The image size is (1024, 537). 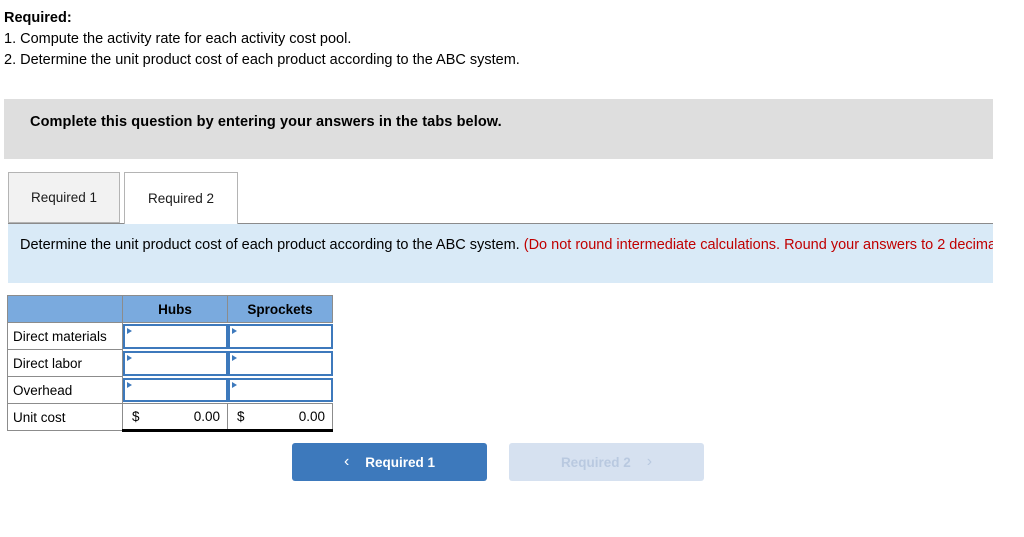 I want to click on tab-required-2-label: Required 2, so click(x=181, y=198).